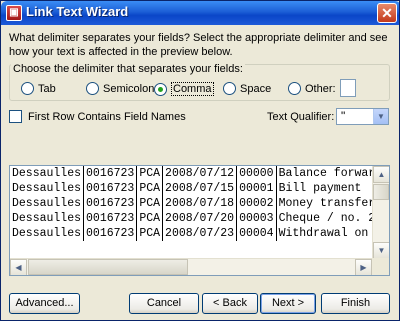 The width and height of the screenshot is (400, 321). What do you see at coordinates (381, 192) in the screenshot?
I see `vertical-scroll-thumb` at bounding box center [381, 192].